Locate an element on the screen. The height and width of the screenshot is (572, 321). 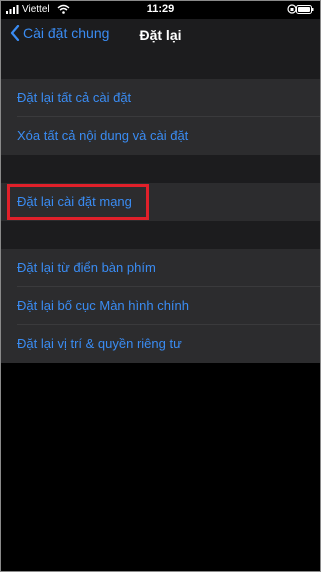
cell-label: Xóa tất cả nội dung và cài đặt is located at coordinates (103, 135).